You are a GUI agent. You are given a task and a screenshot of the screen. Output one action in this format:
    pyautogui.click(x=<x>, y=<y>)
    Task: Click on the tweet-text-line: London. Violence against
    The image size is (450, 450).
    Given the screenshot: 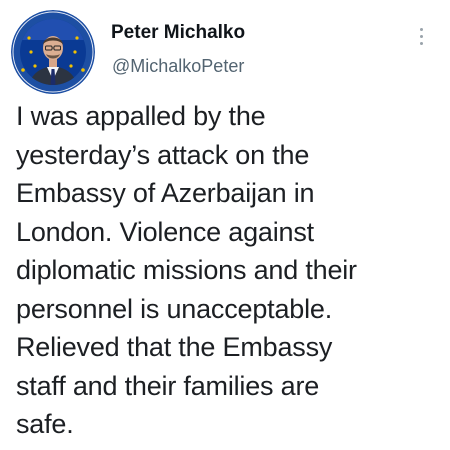 What is the action you would take?
    pyautogui.click(x=165, y=231)
    